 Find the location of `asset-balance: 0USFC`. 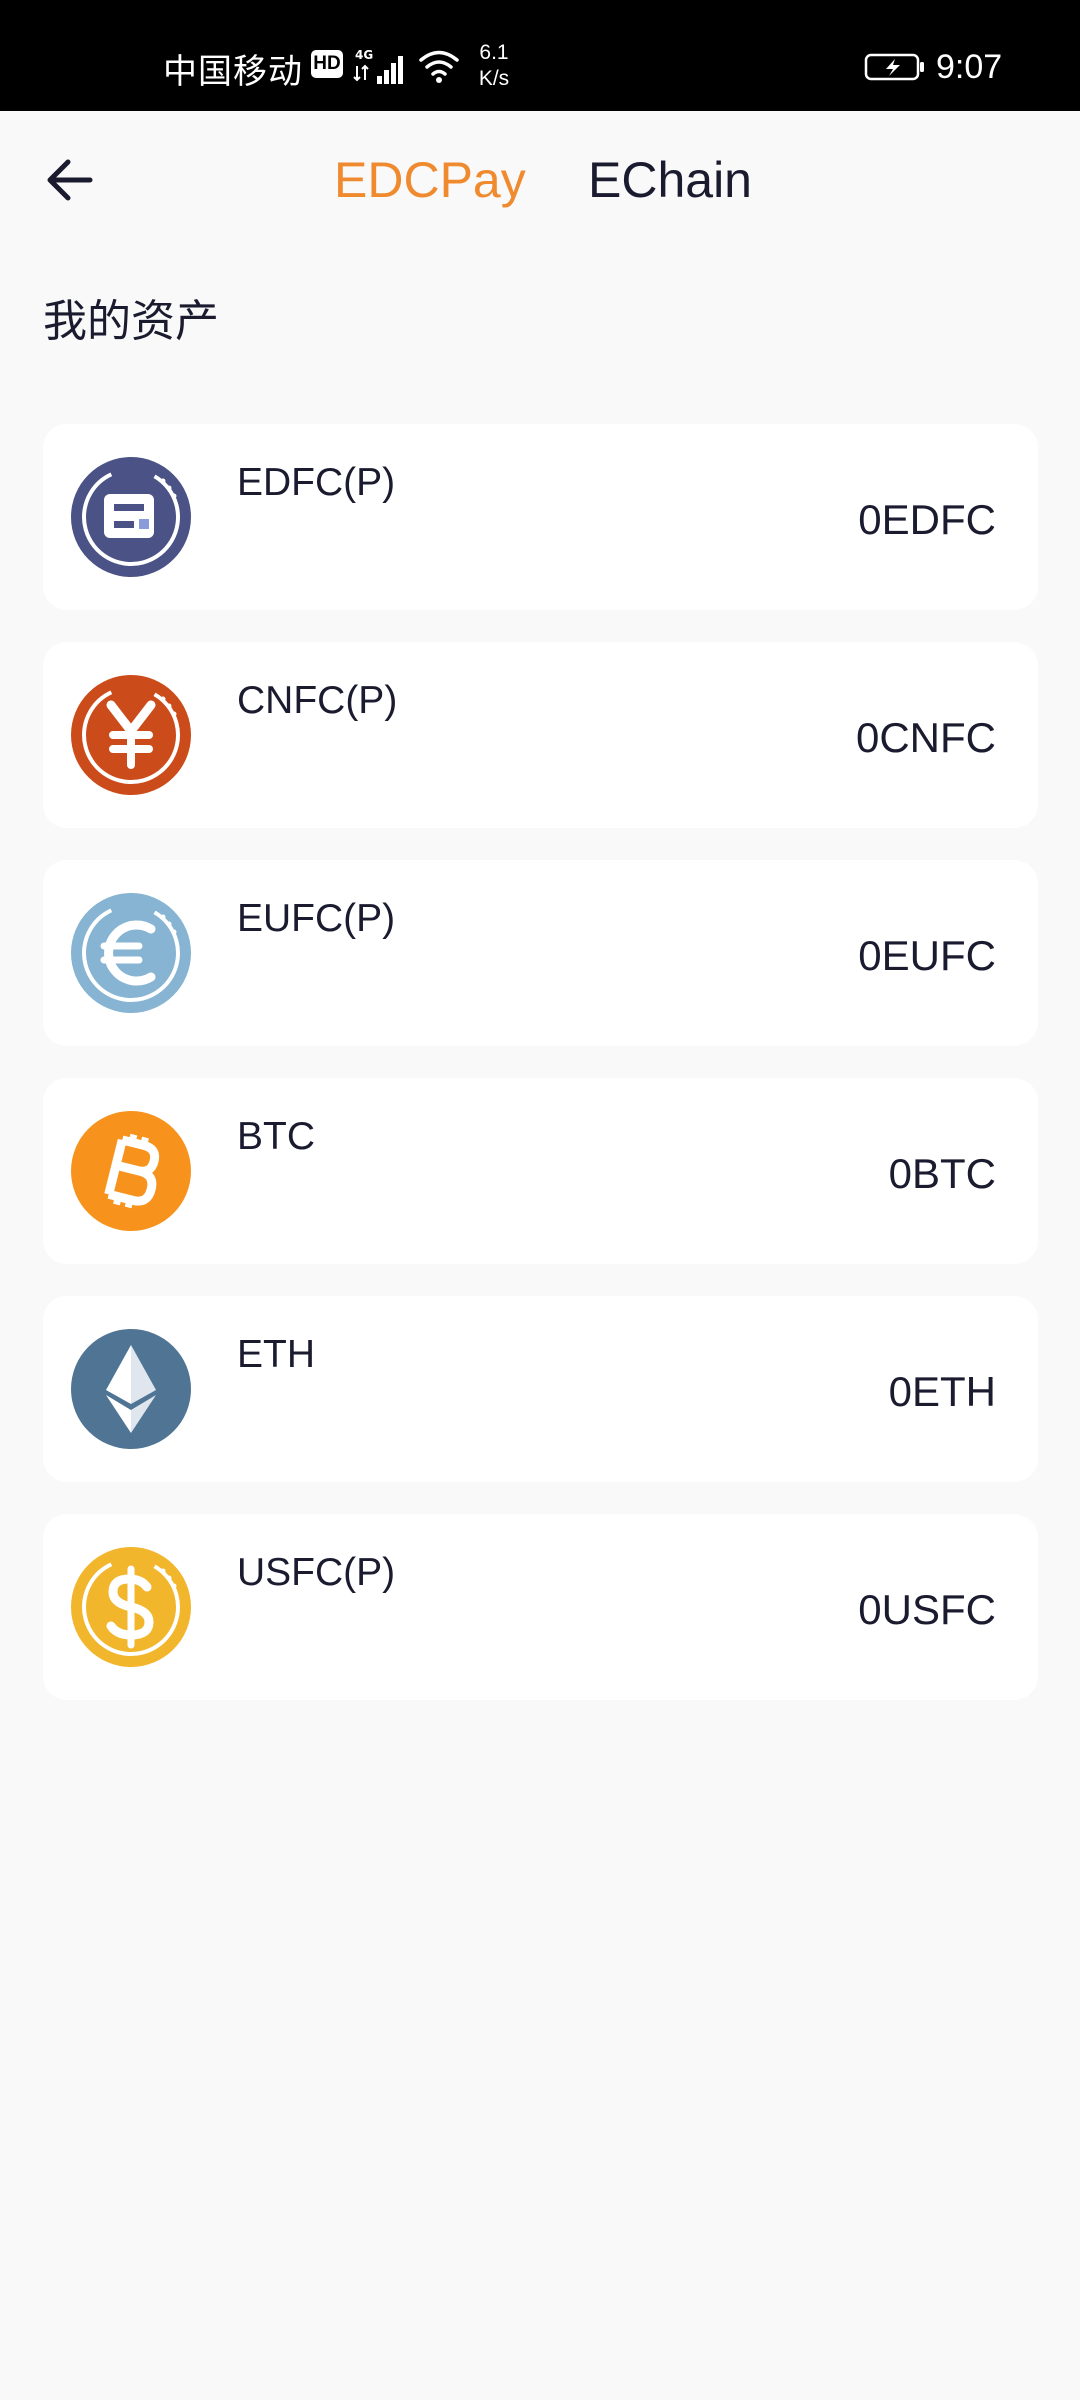

asset-balance: 0USFC is located at coordinates (927, 1609).